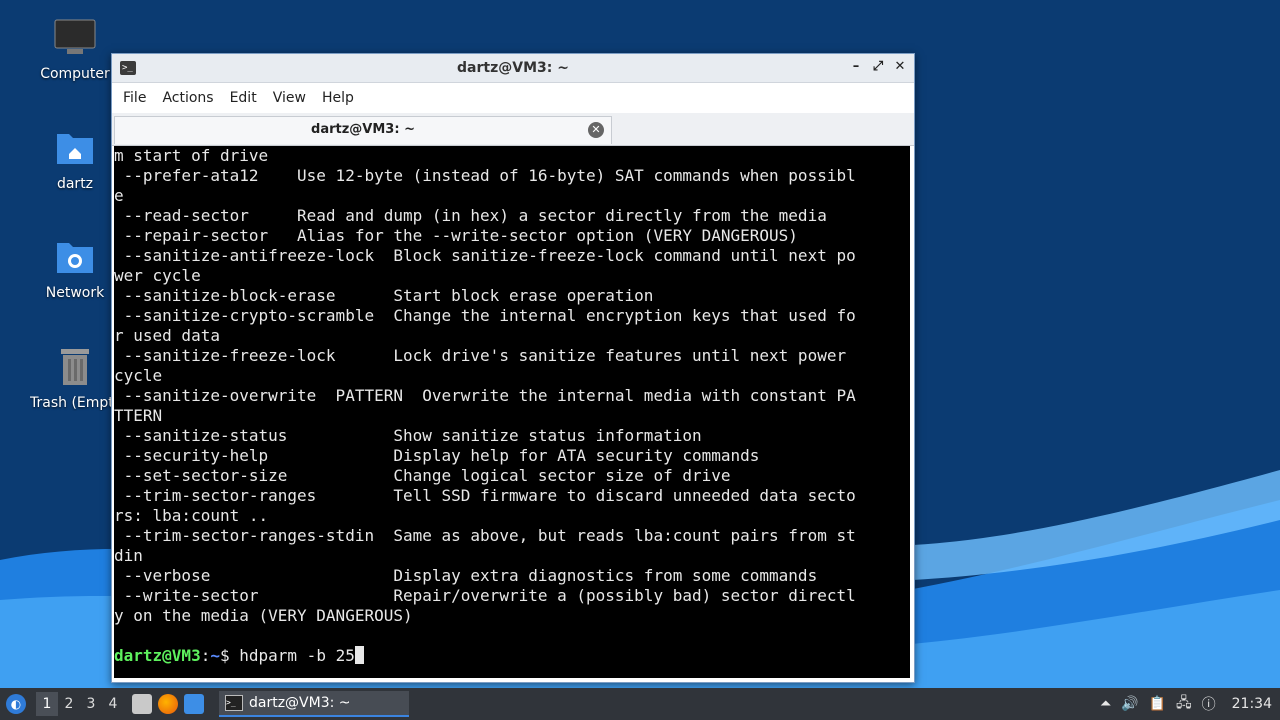  I want to click on terminal-line: rs: lba:count .., so click(191, 515).